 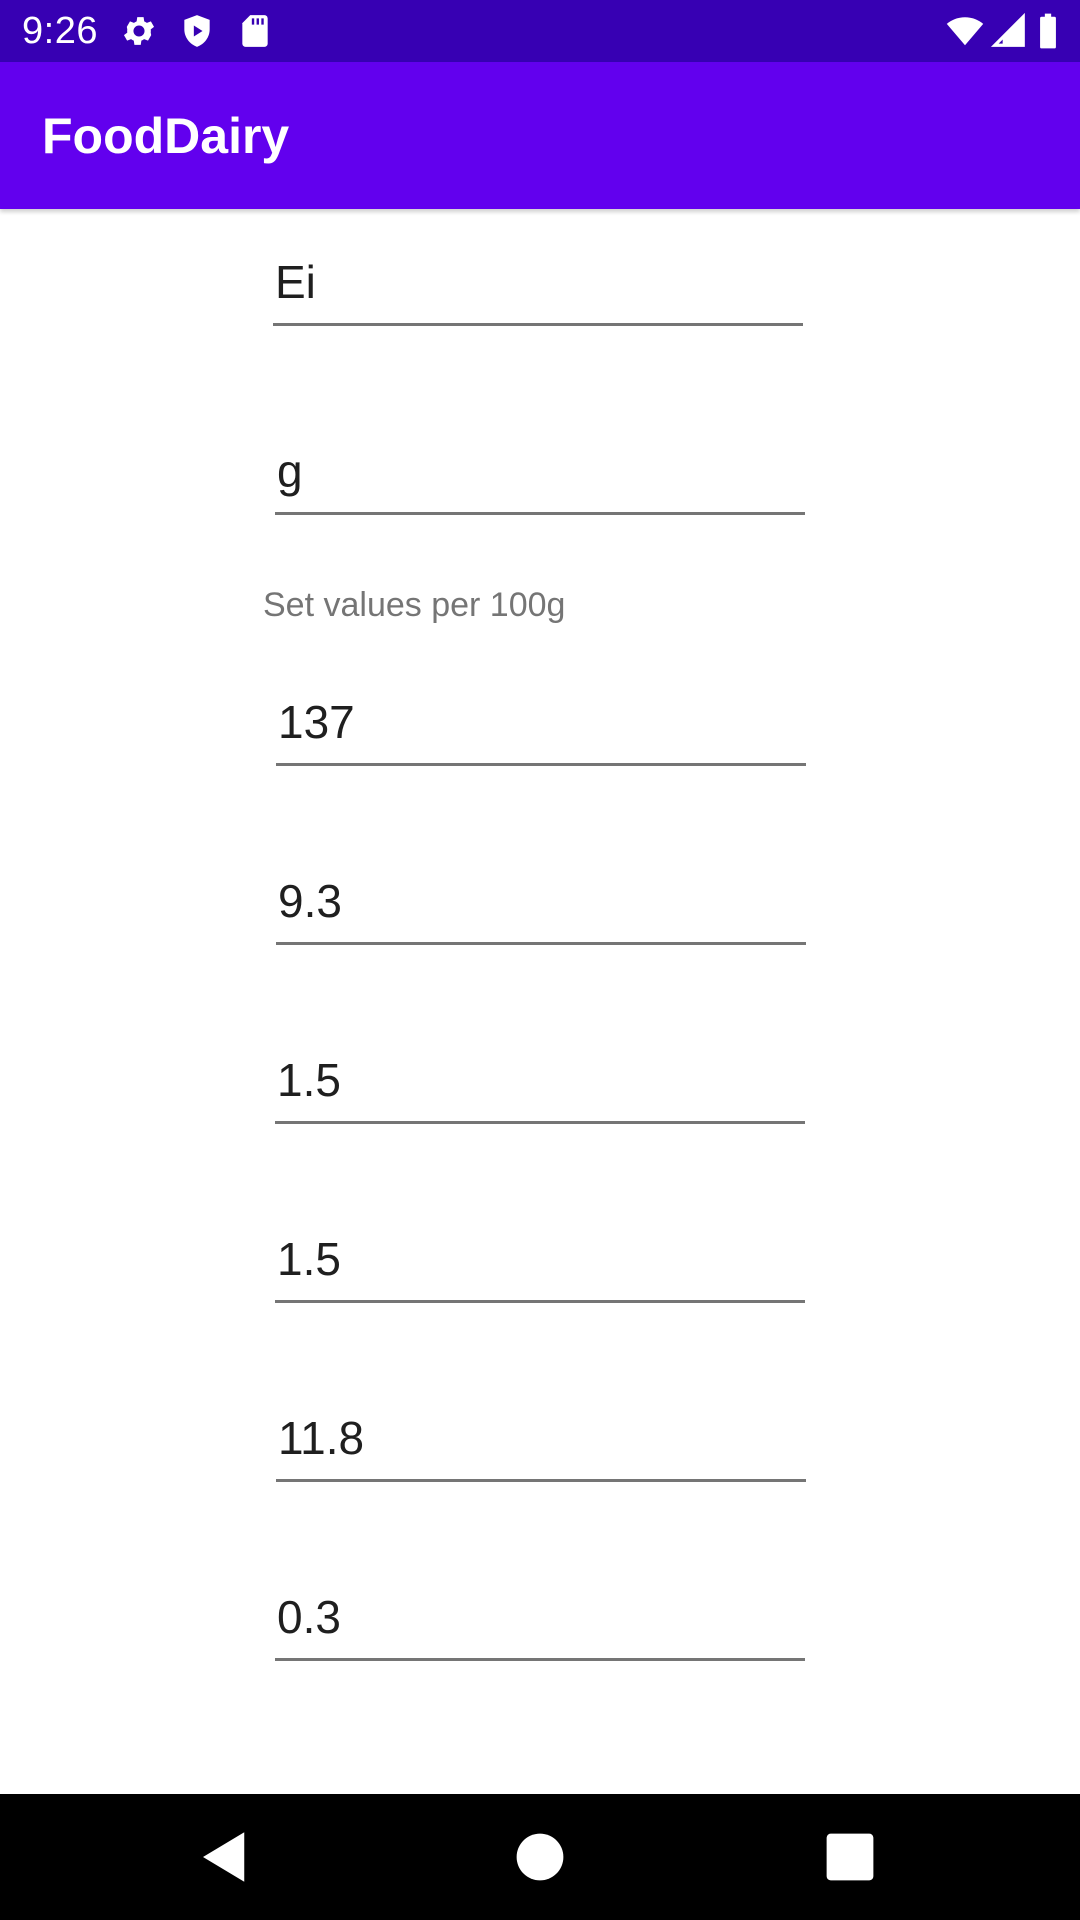 I want to click on fat-value: 11.8, so click(x=321, y=1438).